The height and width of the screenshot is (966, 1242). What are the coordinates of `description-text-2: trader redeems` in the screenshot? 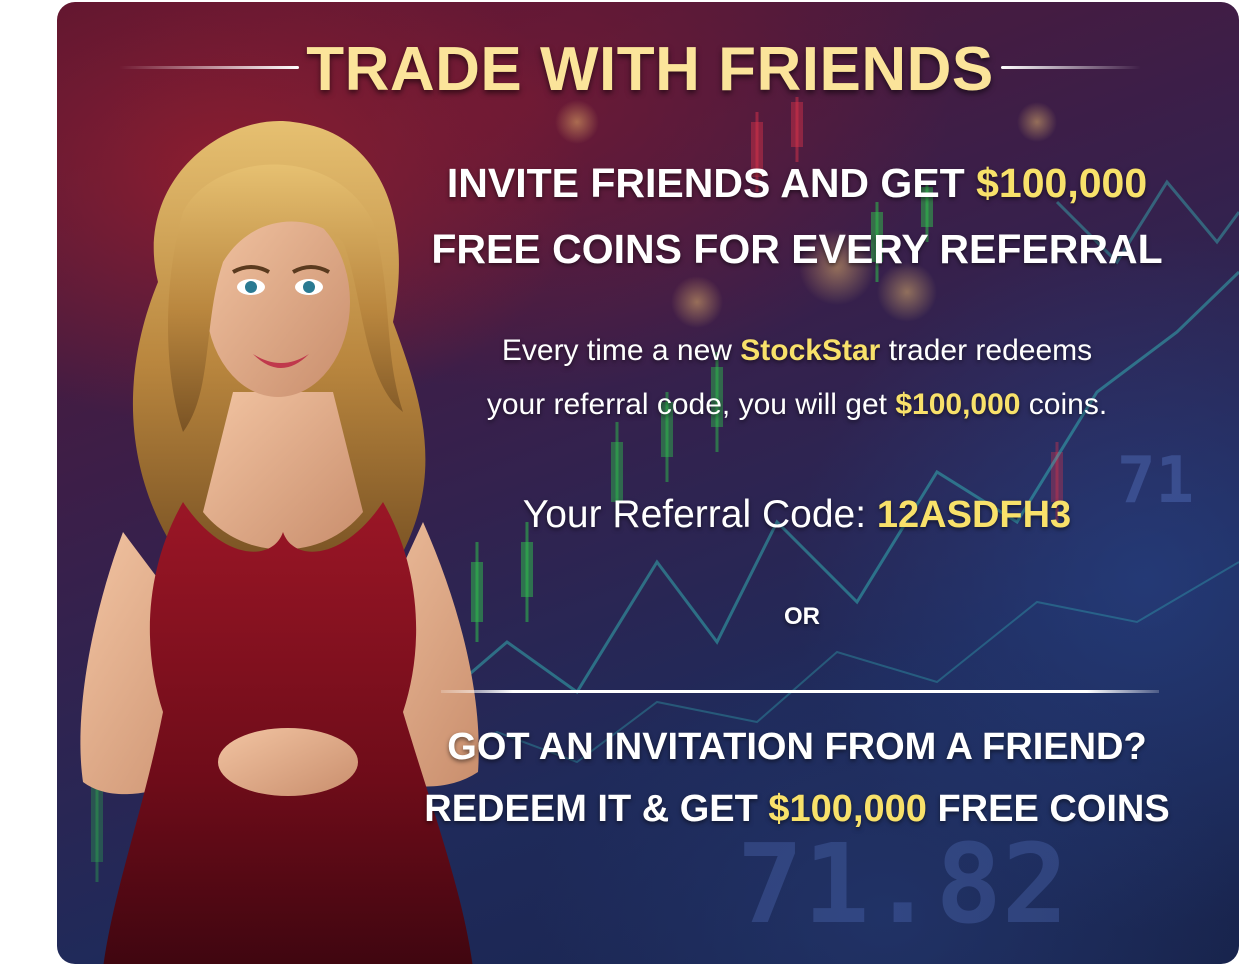 It's located at (986, 350).